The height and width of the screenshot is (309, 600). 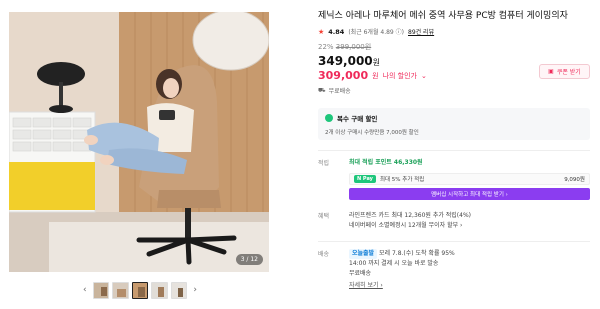 I want to click on coupon-icon: ▣, so click(x=551, y=71).